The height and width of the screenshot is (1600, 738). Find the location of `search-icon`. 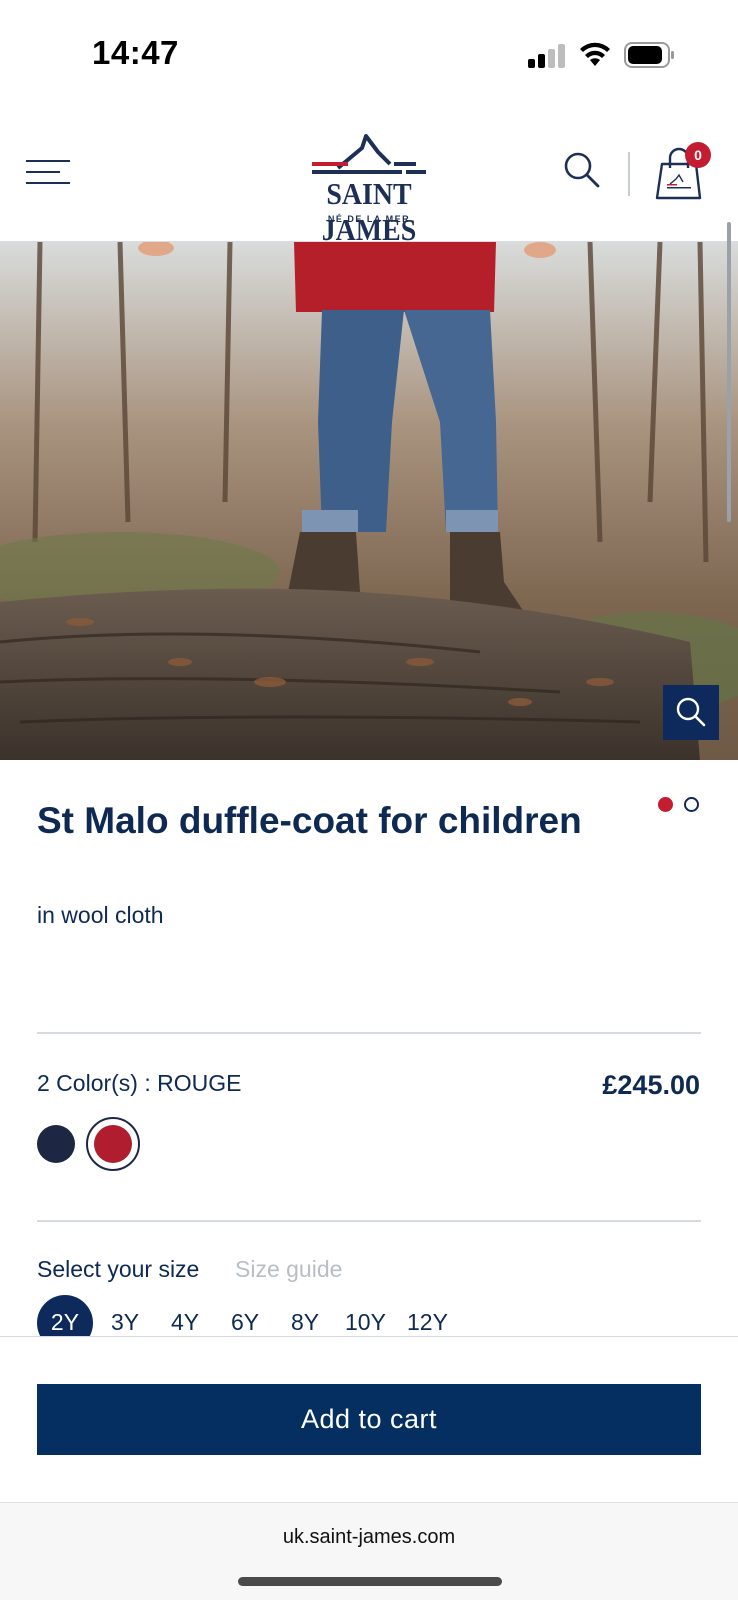

search-icon is located at coordinates (582, 170).